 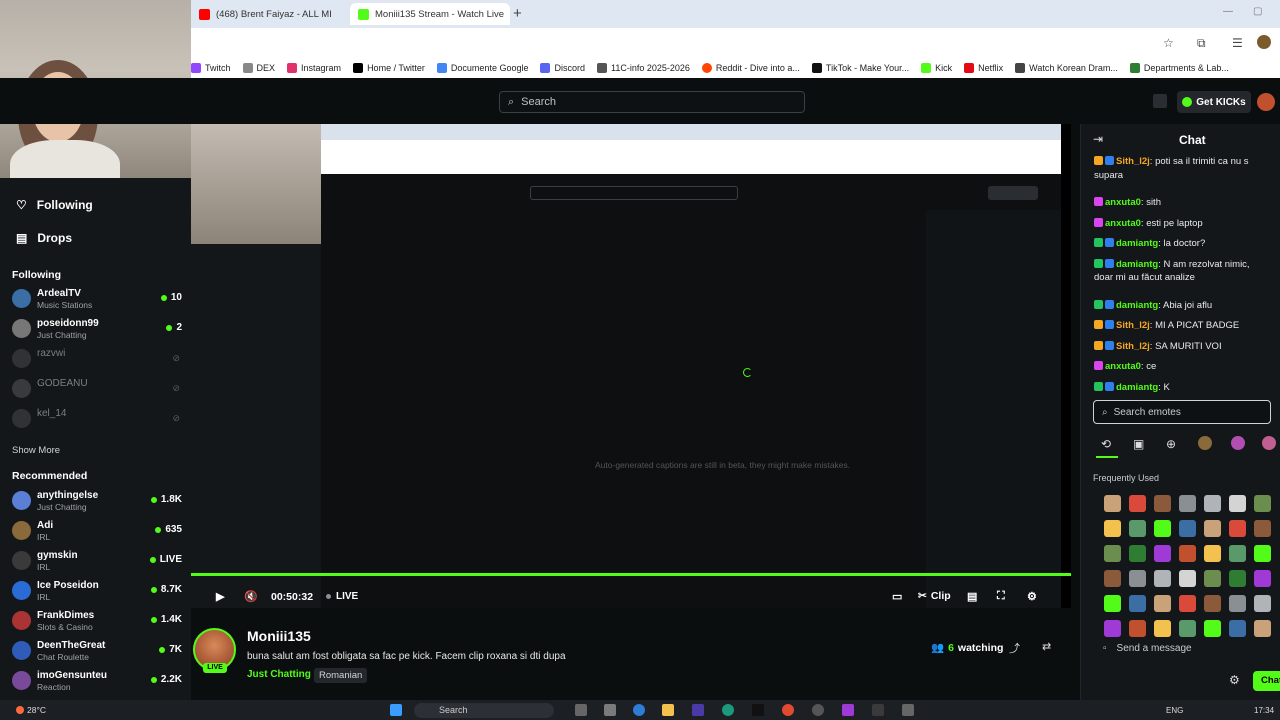 What do you see at coordinates (97, 561) in the screenshot?
I see `sidebar-channel-gymskin: gymskin IRL LIVE` at bounding box center [97, 561].